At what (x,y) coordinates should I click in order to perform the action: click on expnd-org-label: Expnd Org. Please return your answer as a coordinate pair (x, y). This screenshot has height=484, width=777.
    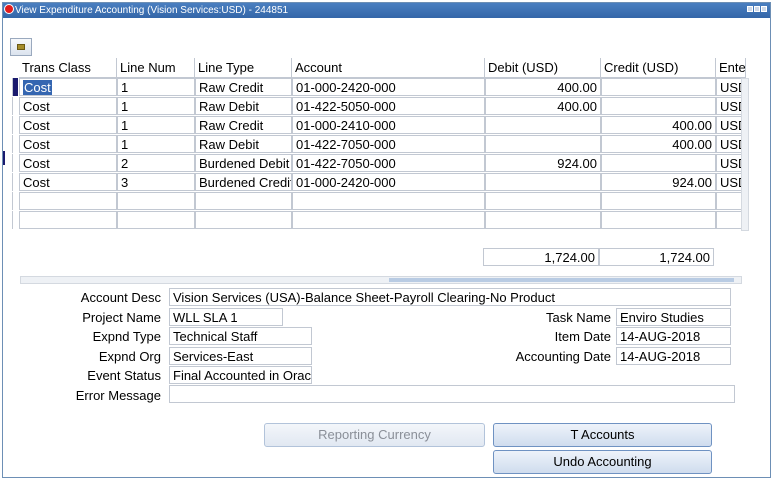
    Looking at the image, I should click on (129, 356).